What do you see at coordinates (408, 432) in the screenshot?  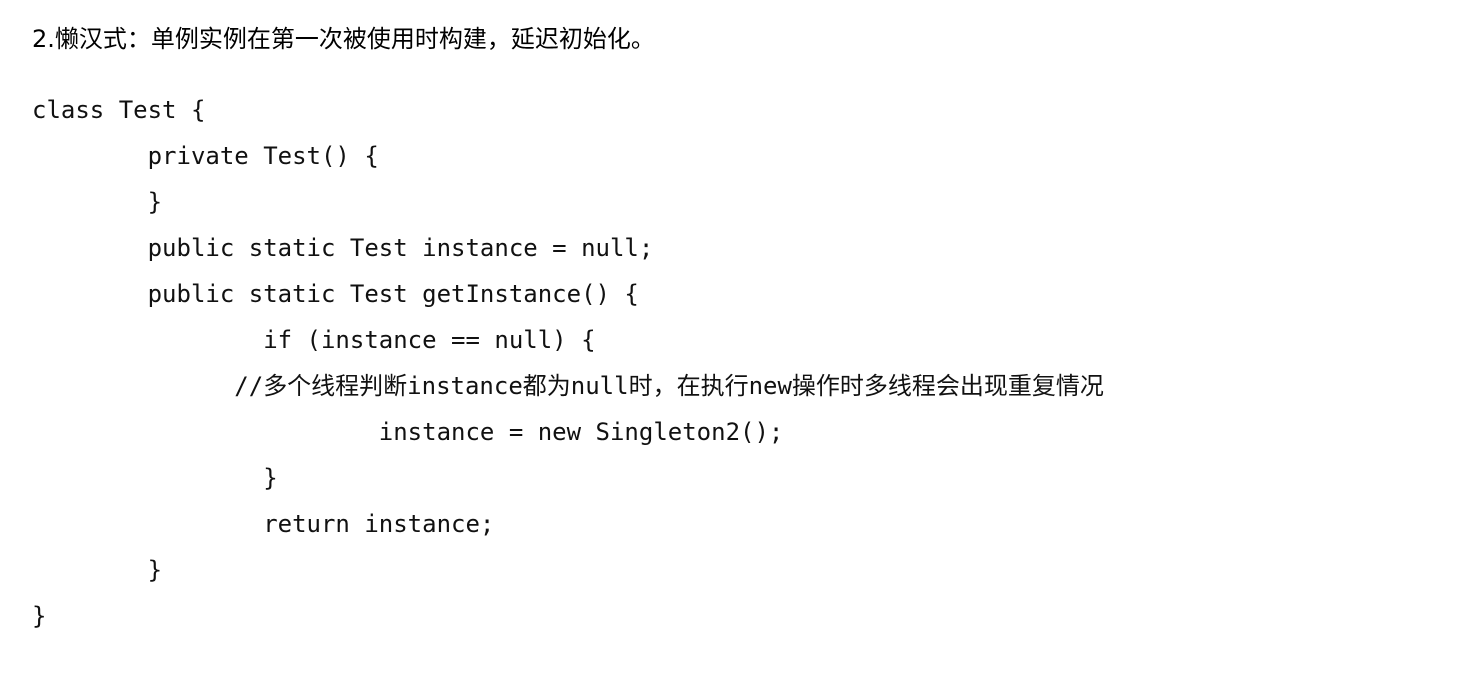 I see `code-line: instance = new Singleton2();` at bounding box center [408, 432].